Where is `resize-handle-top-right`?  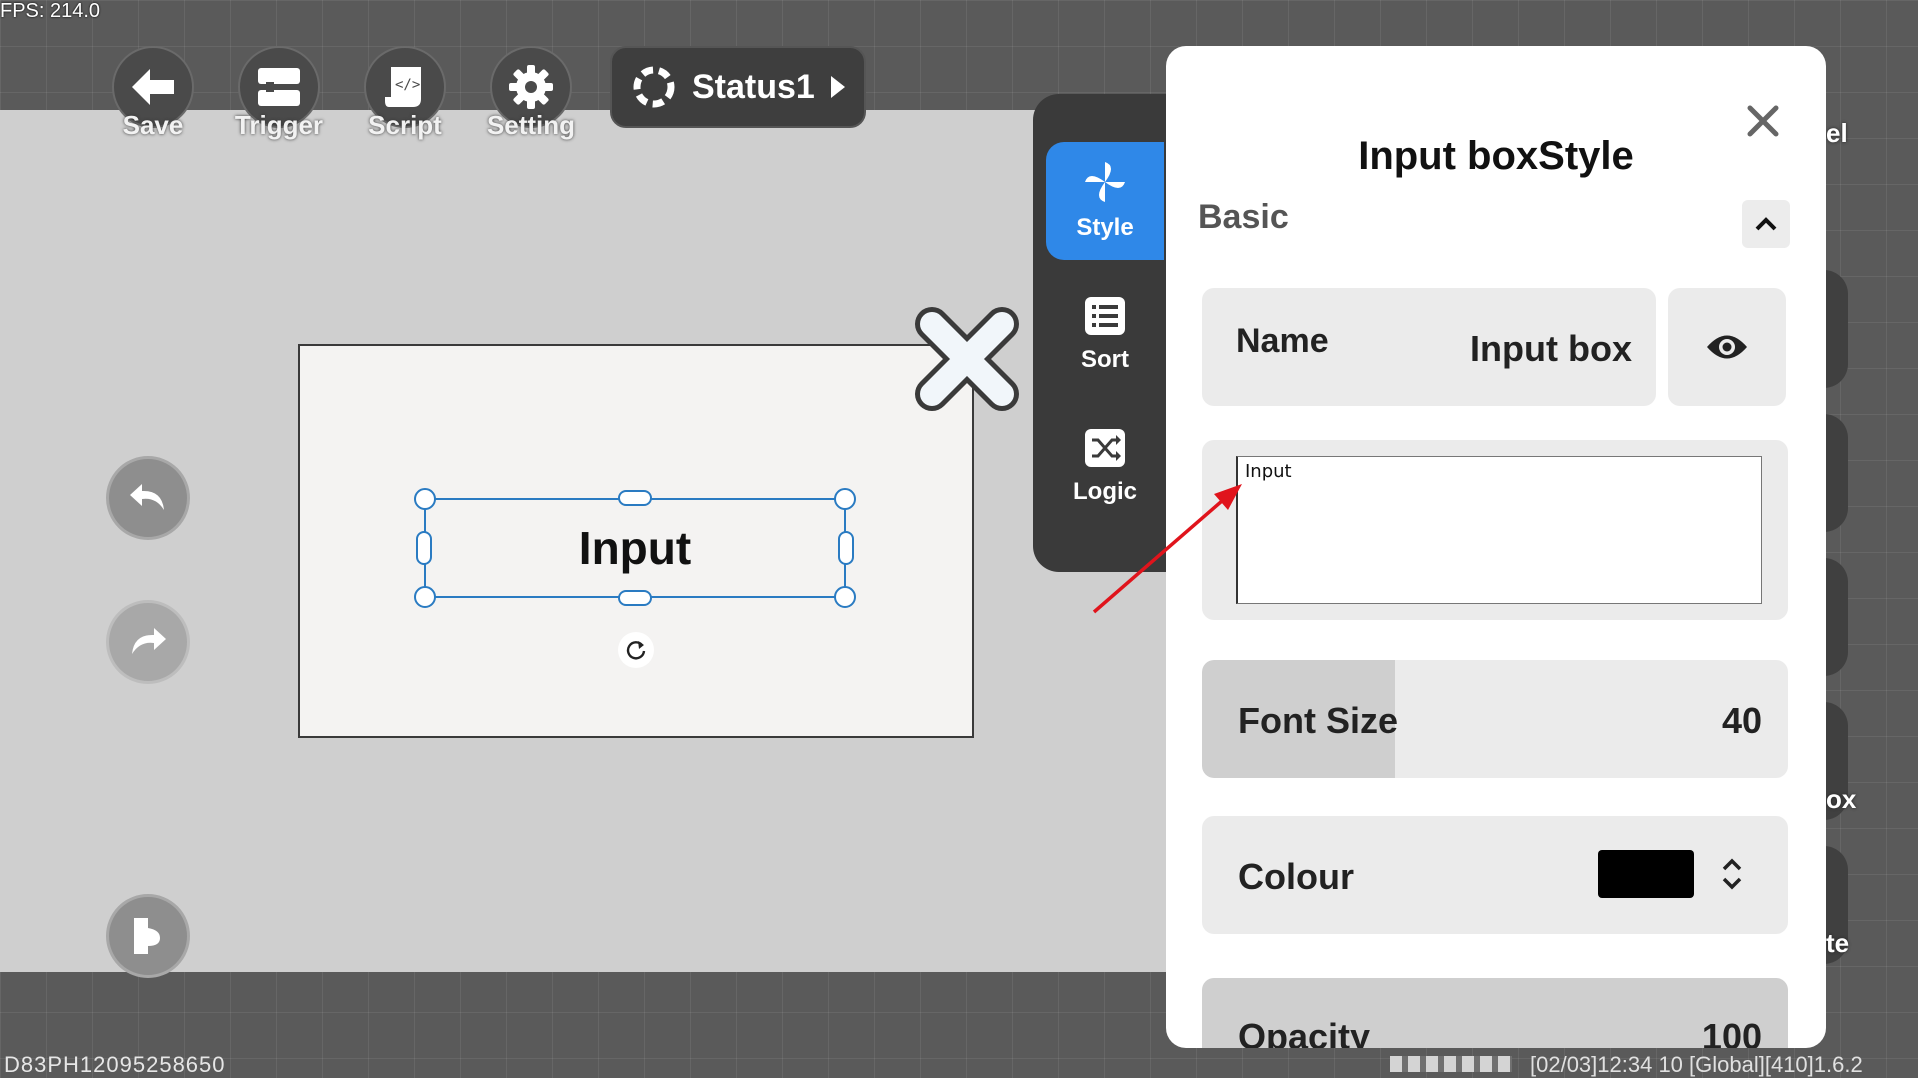 resize-handle-top-right is located at coordinates (845, 499).